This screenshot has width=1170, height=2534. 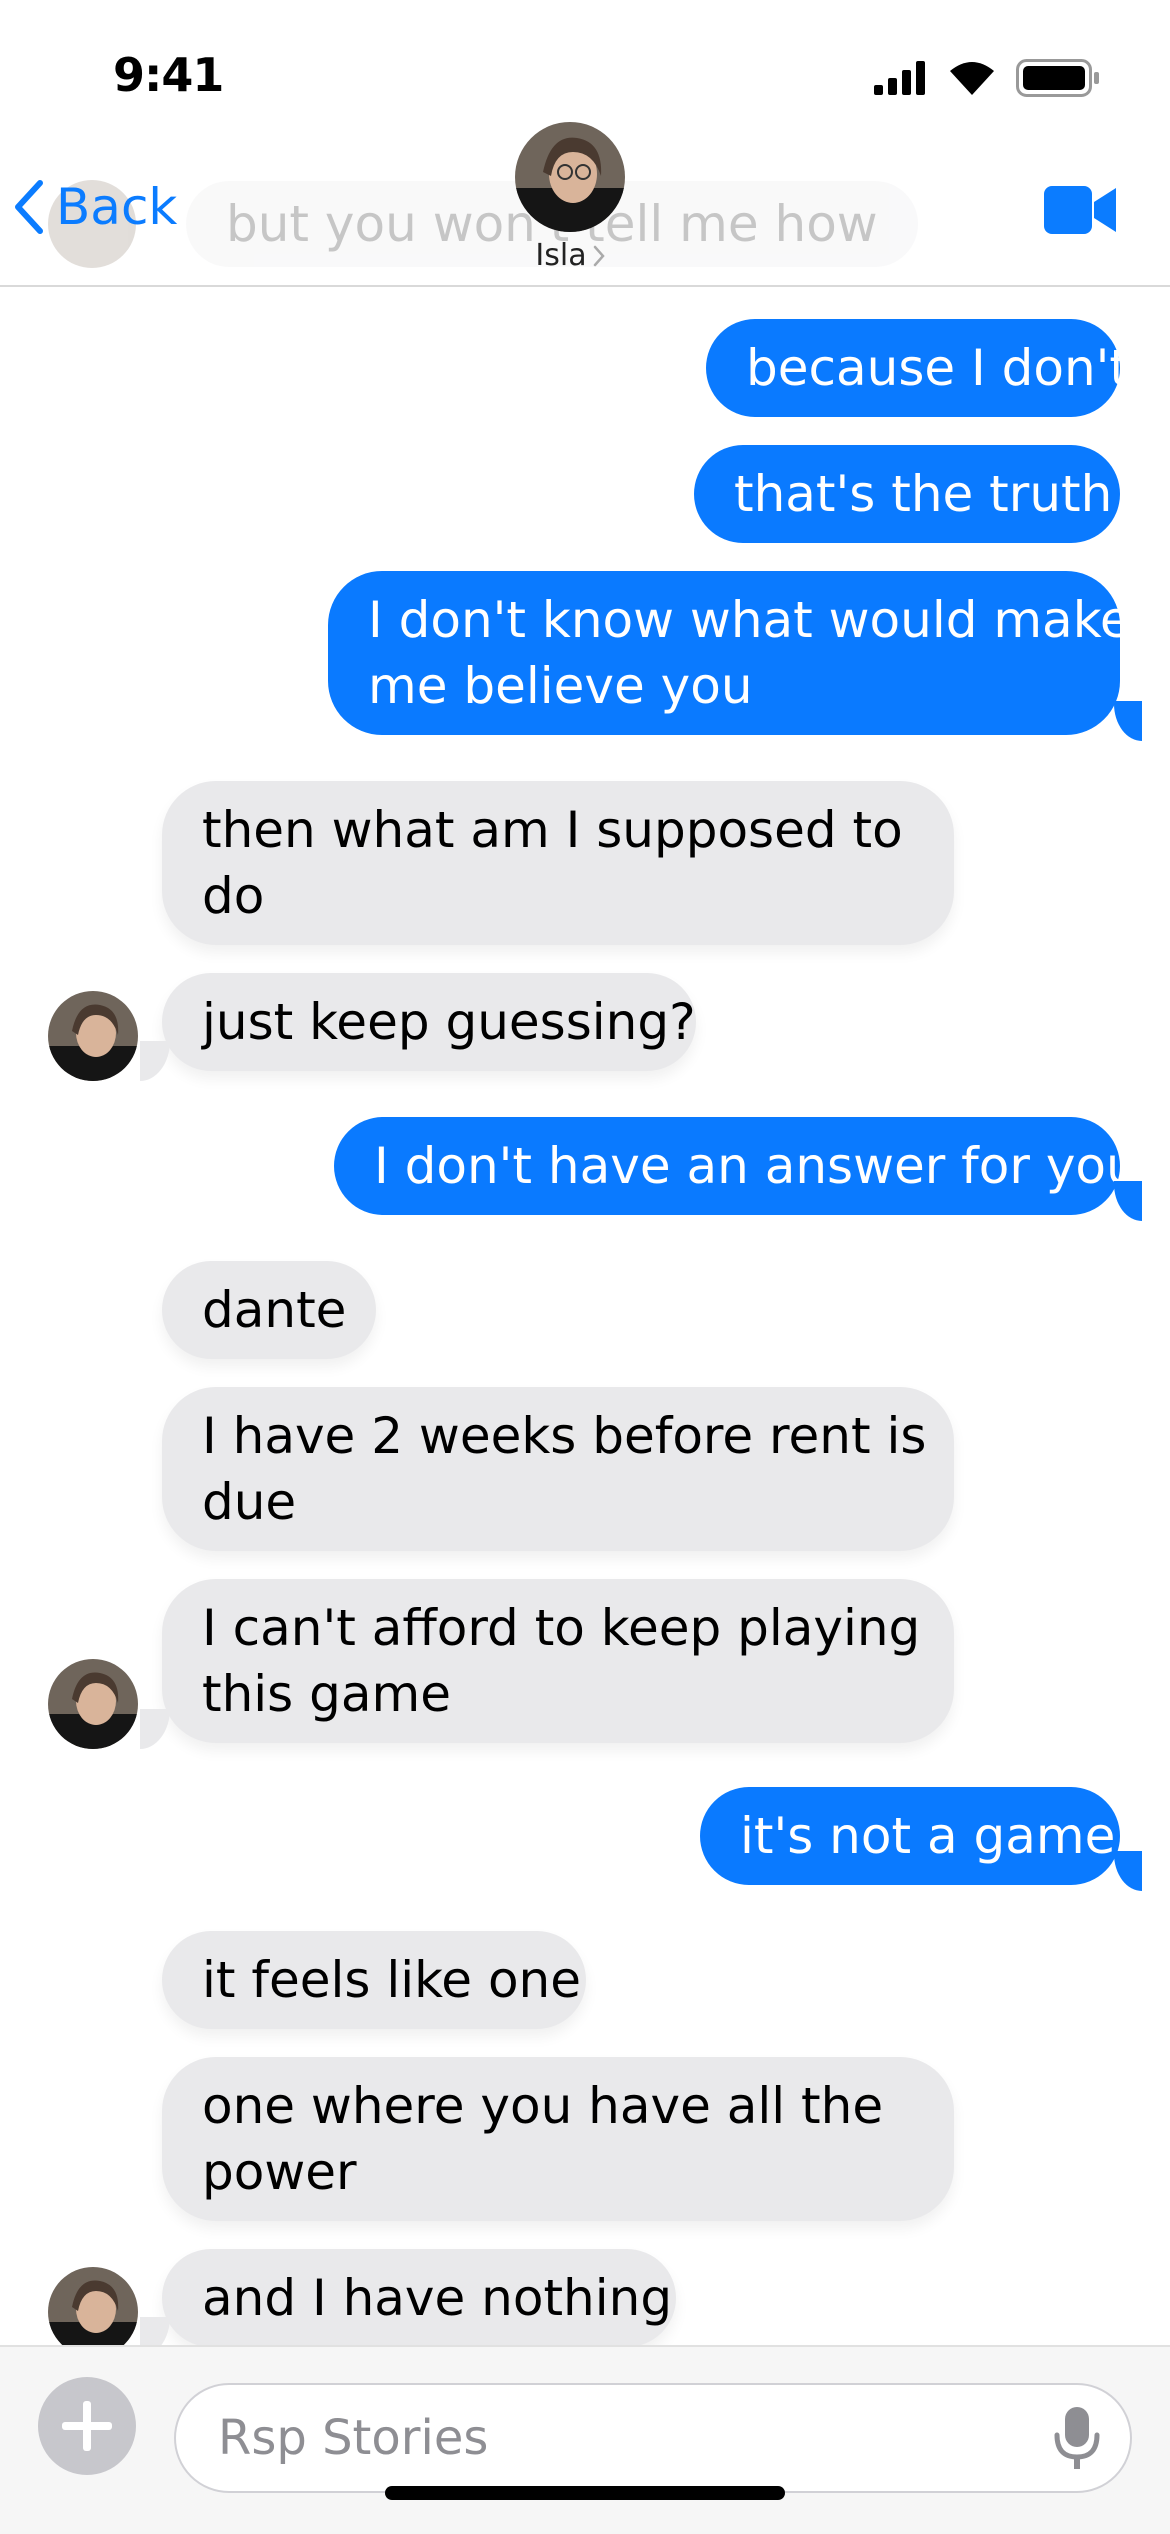 What do you see at coordinates (899, 78) in the screenshot?
I see `signal-icon` at bounding box center [899, 78].